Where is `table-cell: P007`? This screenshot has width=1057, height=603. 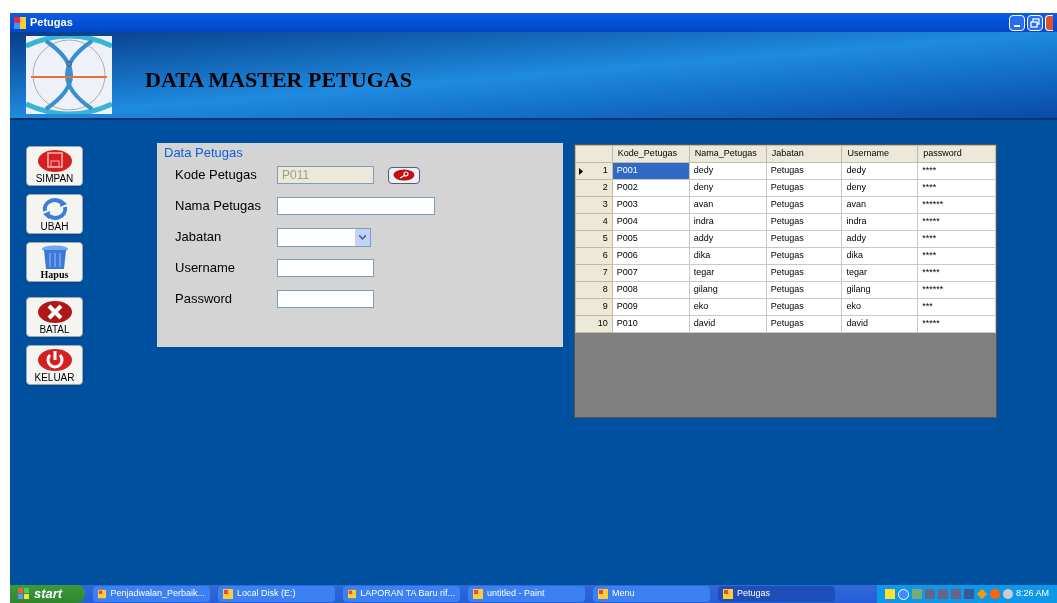 table-cell: P007 is located at coordinates (651, 273).